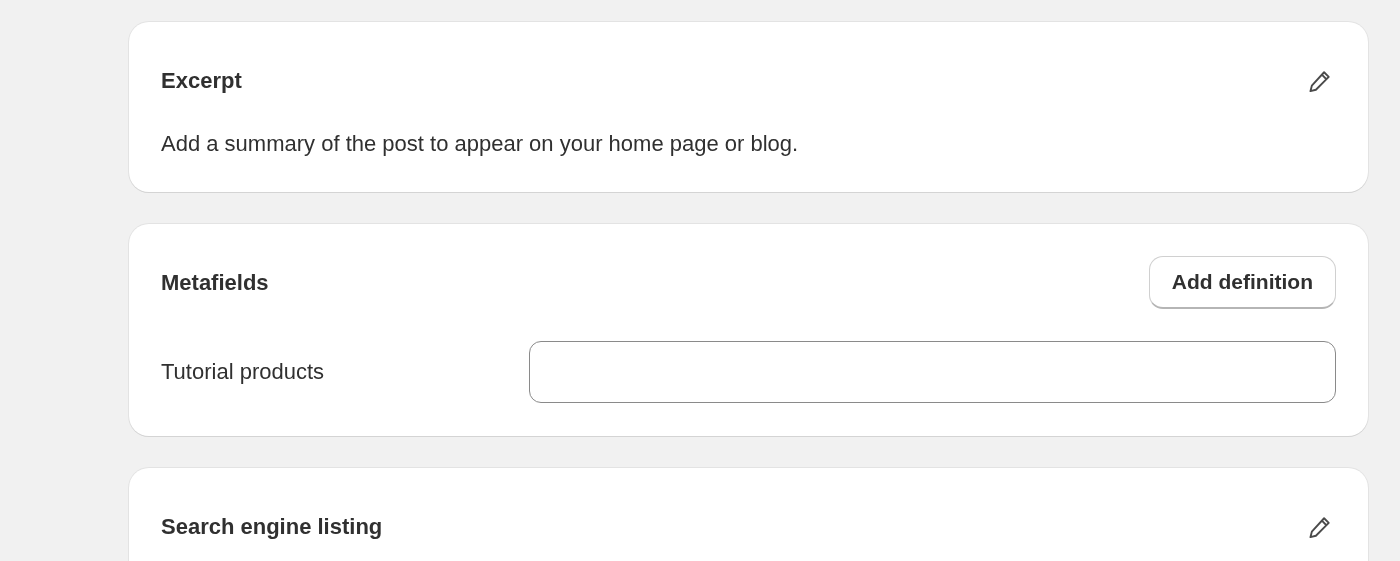 This screenshot has height=561, width=1400. Describe the element at coordinates (272, 526) in the screenshot. I see `card-title: Search engine listing` at that location.